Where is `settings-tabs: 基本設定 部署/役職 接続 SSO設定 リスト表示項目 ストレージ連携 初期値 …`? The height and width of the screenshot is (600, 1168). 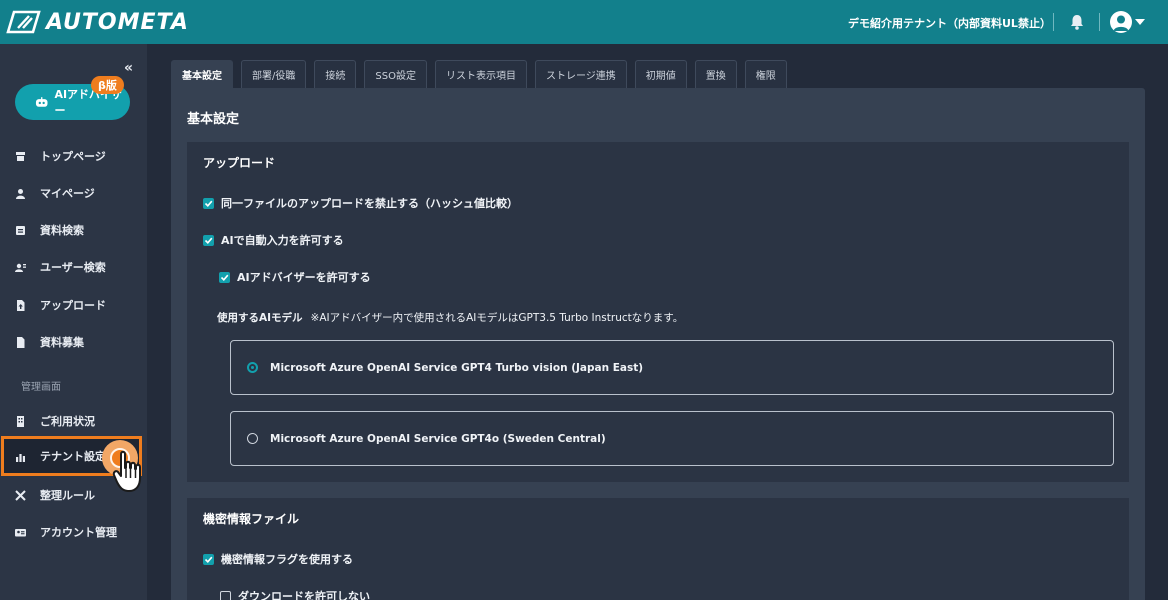 settings-tabs: 基本設定 部署/役職 接続 SSO設定 リスト表示項目 ストレージ連携 初期値 … is located at coordinates (483, 74).